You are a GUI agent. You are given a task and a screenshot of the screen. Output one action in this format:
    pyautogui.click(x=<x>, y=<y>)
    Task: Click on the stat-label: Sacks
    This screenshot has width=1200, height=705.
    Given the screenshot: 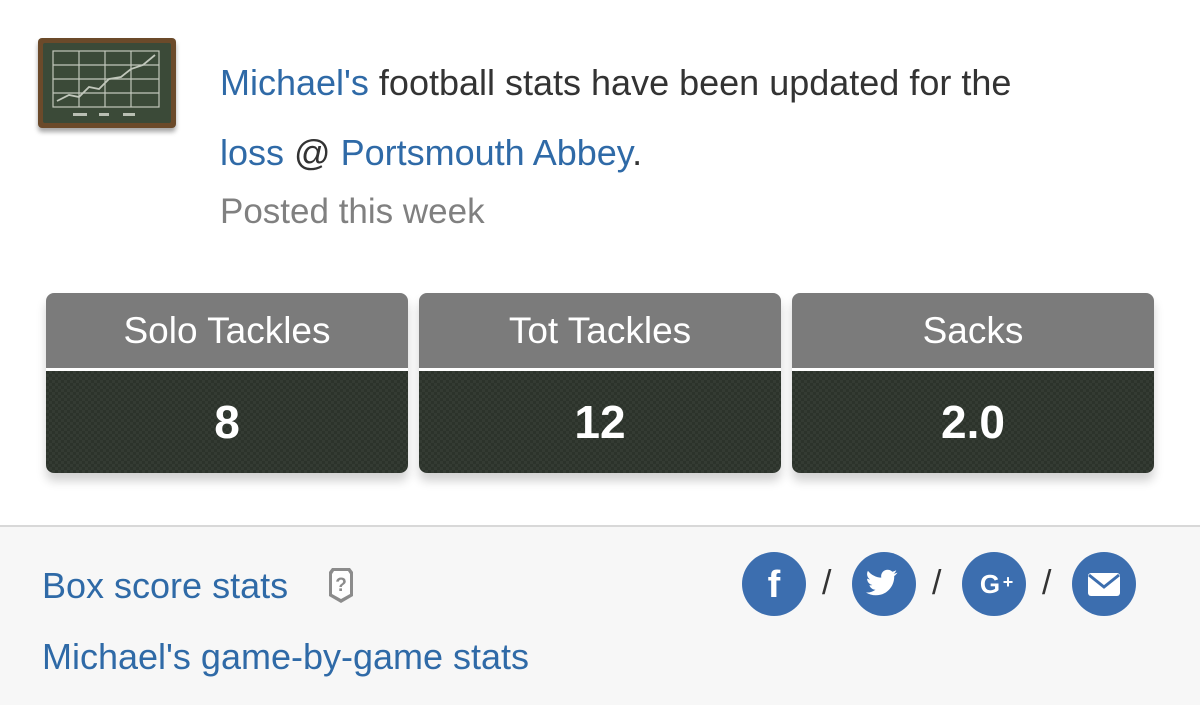 What is the action you would take?
    pyautogui.click(x=973, y=332)
    